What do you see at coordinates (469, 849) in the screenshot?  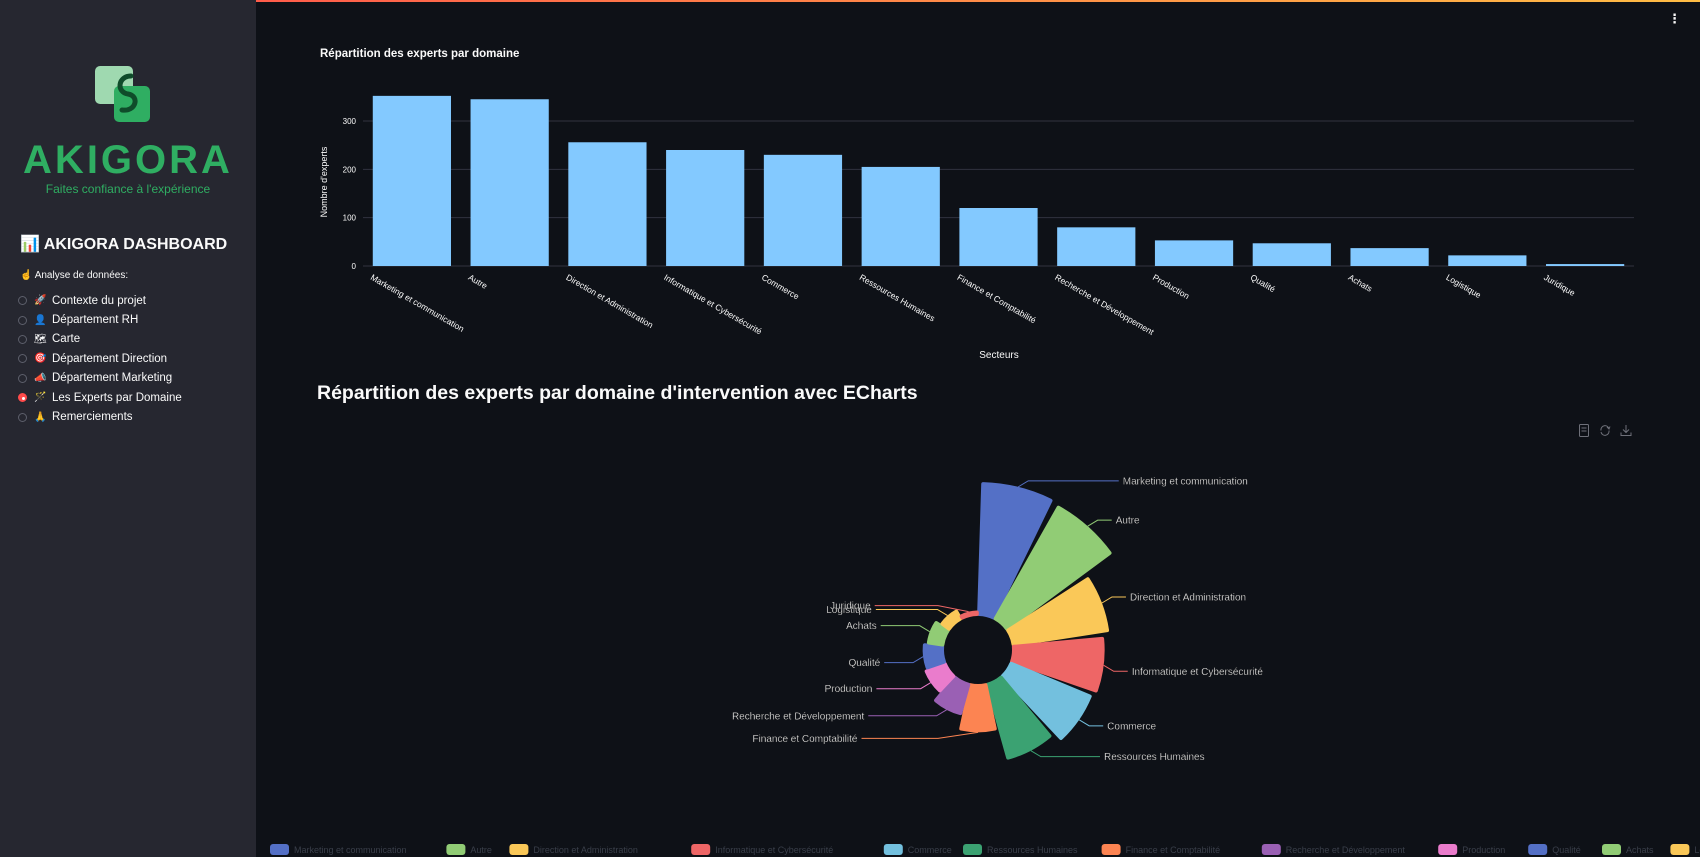 I see `legend-item-autre: Autre` at bounding box center [469, 849].